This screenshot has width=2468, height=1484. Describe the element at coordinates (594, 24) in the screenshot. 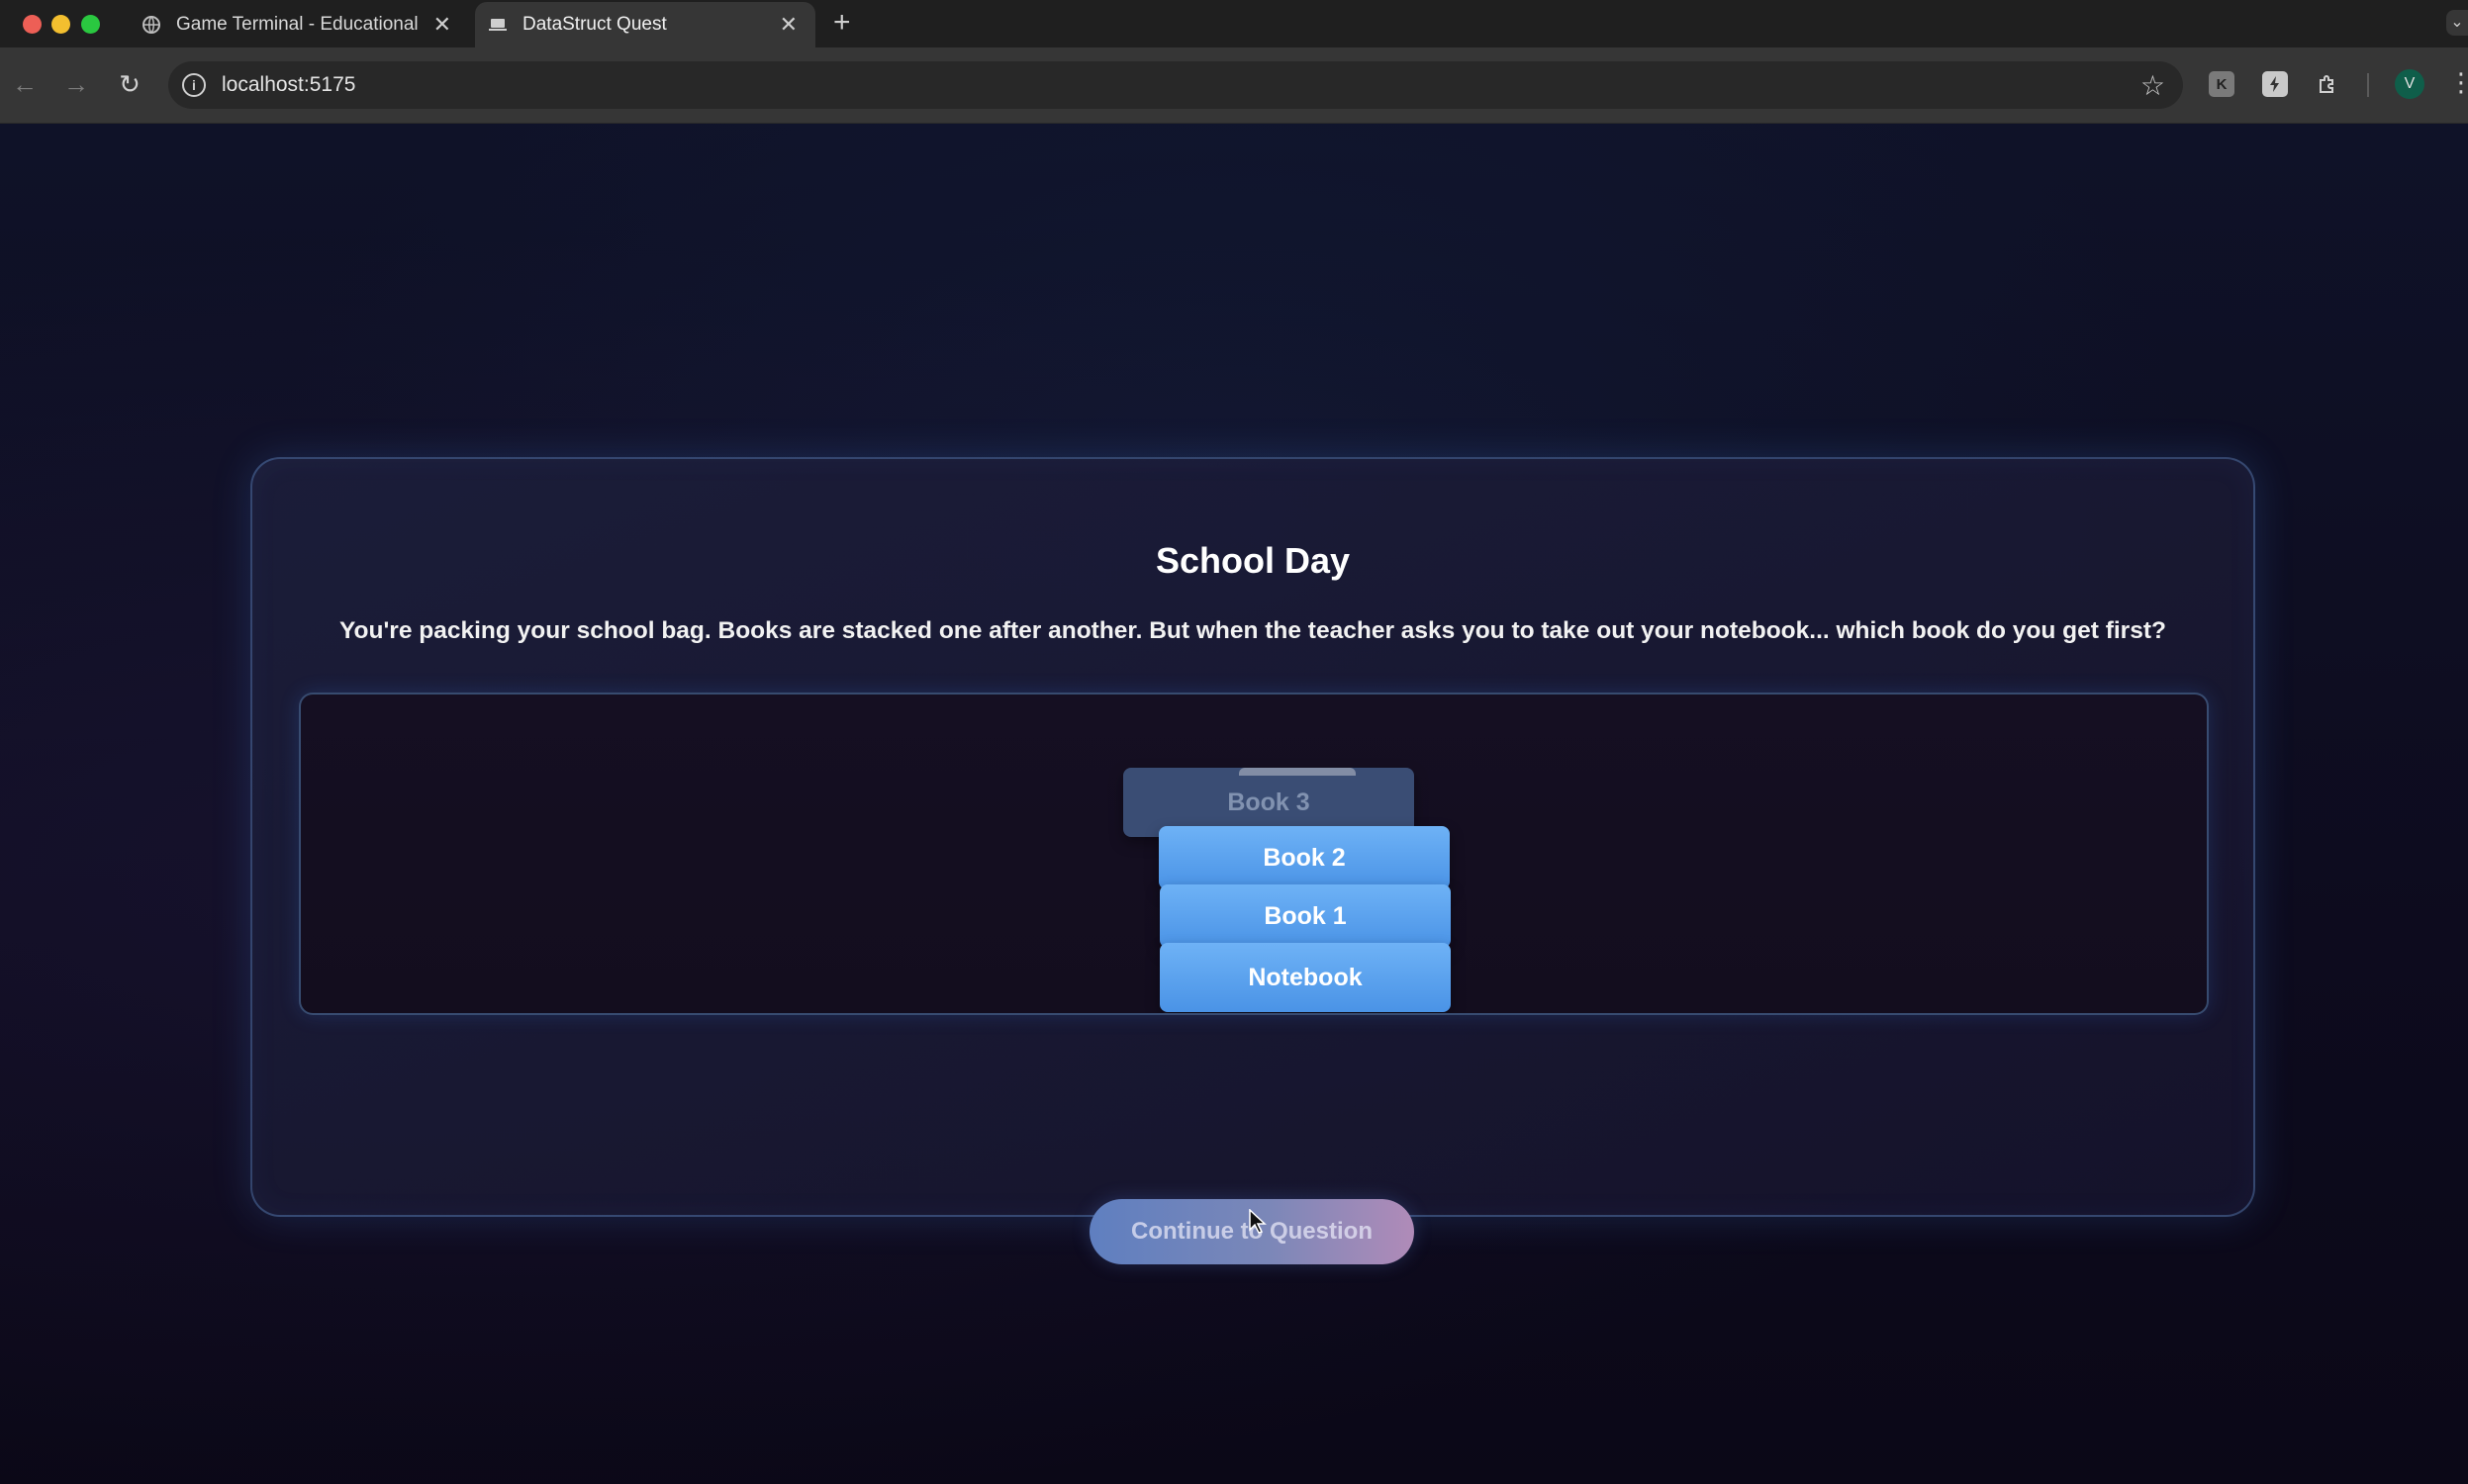

I see `tab-title: DataStruct Quest` at that location.